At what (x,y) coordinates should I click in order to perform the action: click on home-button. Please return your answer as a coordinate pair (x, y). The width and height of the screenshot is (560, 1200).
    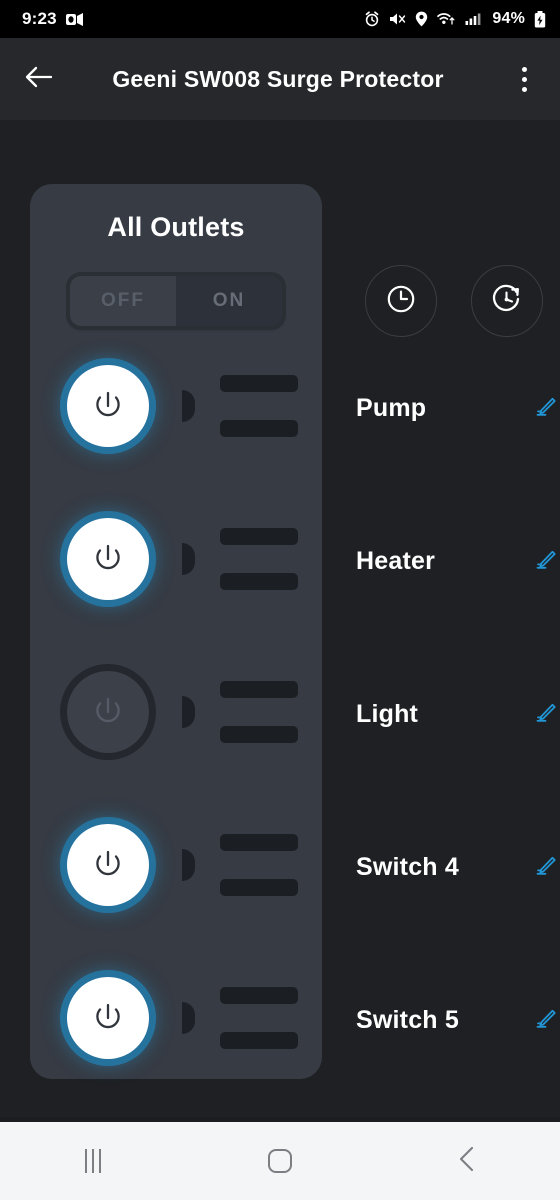
    Looking at the image, I should click on (280, 1161).